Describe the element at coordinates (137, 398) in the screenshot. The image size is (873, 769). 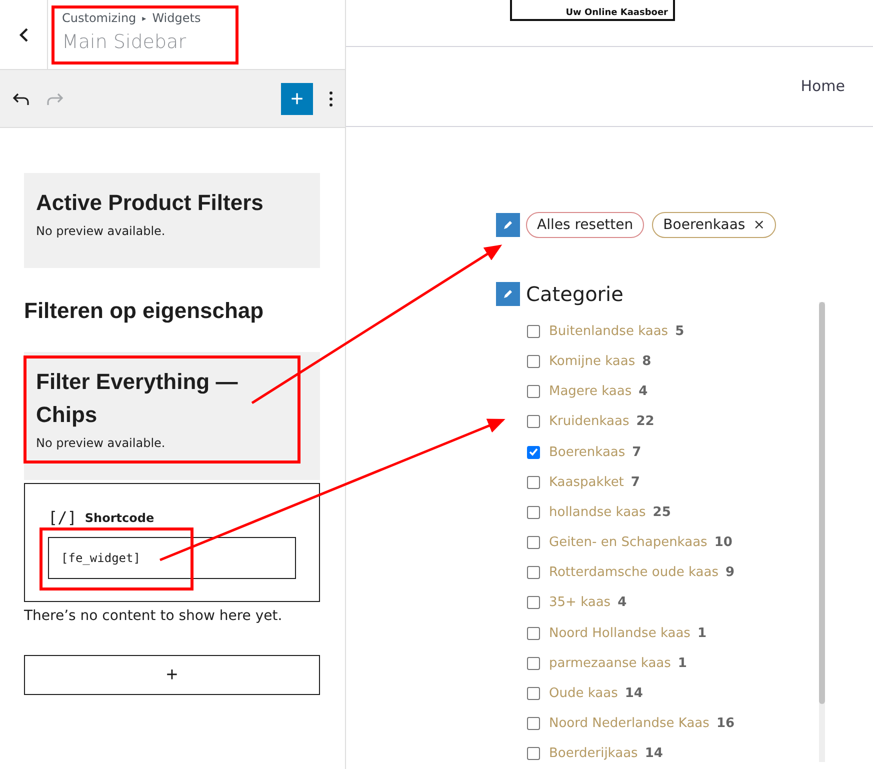
I see `widget-title: Filter Everything — Chips` at that location.